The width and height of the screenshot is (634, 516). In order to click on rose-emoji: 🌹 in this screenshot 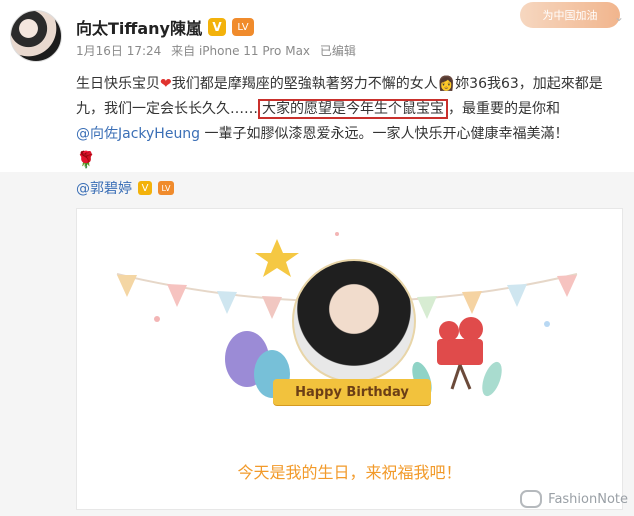, I will do `click(86, 159)`.